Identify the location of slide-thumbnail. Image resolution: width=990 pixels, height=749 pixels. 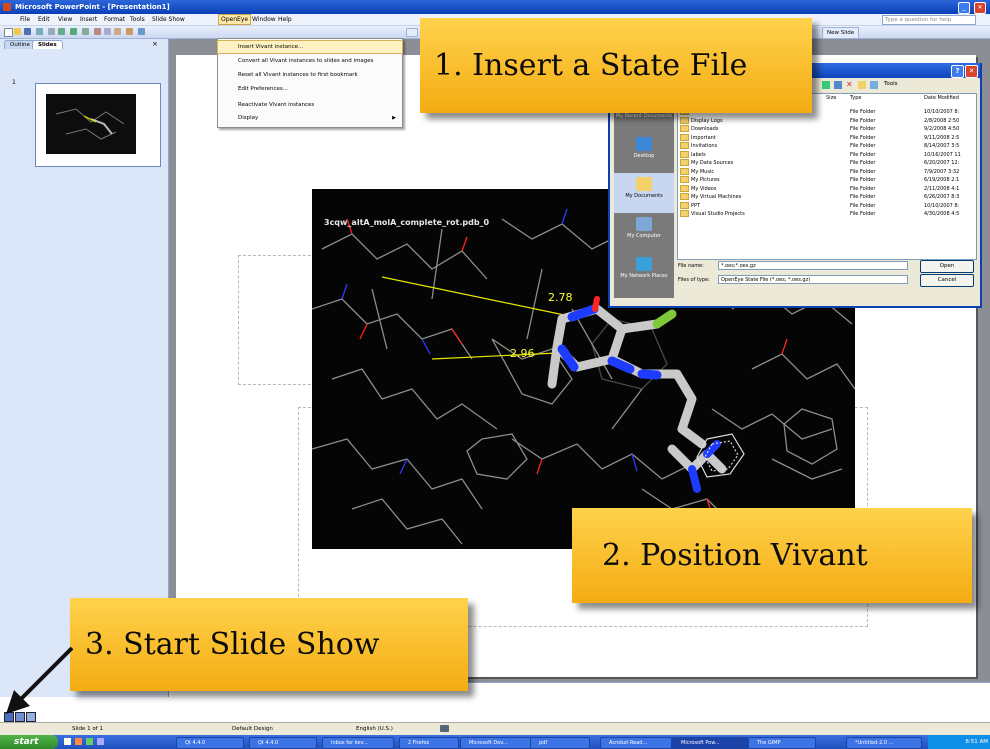
(98, 125).